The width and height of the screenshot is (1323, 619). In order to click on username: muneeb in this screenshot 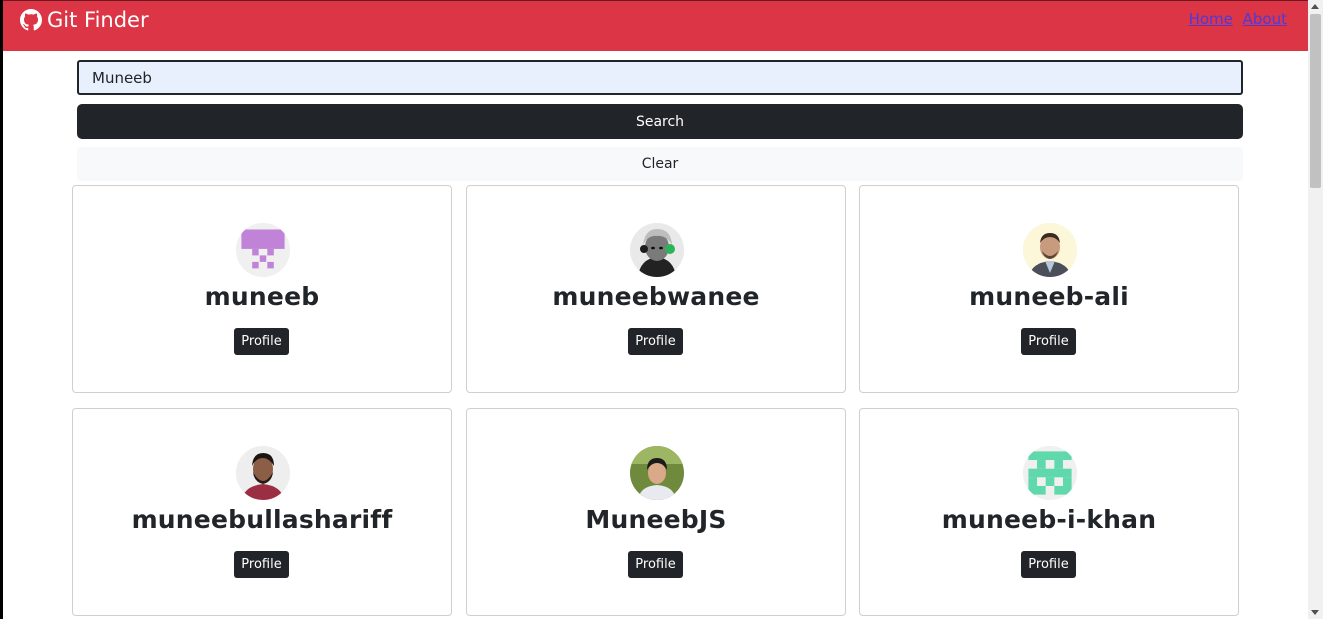, I will do `click(262, 296)`.